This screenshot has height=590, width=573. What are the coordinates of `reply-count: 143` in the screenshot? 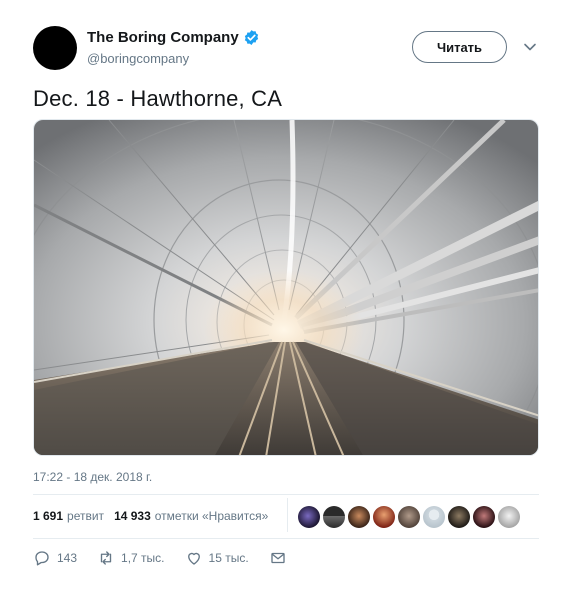 It's located at (67, 558).